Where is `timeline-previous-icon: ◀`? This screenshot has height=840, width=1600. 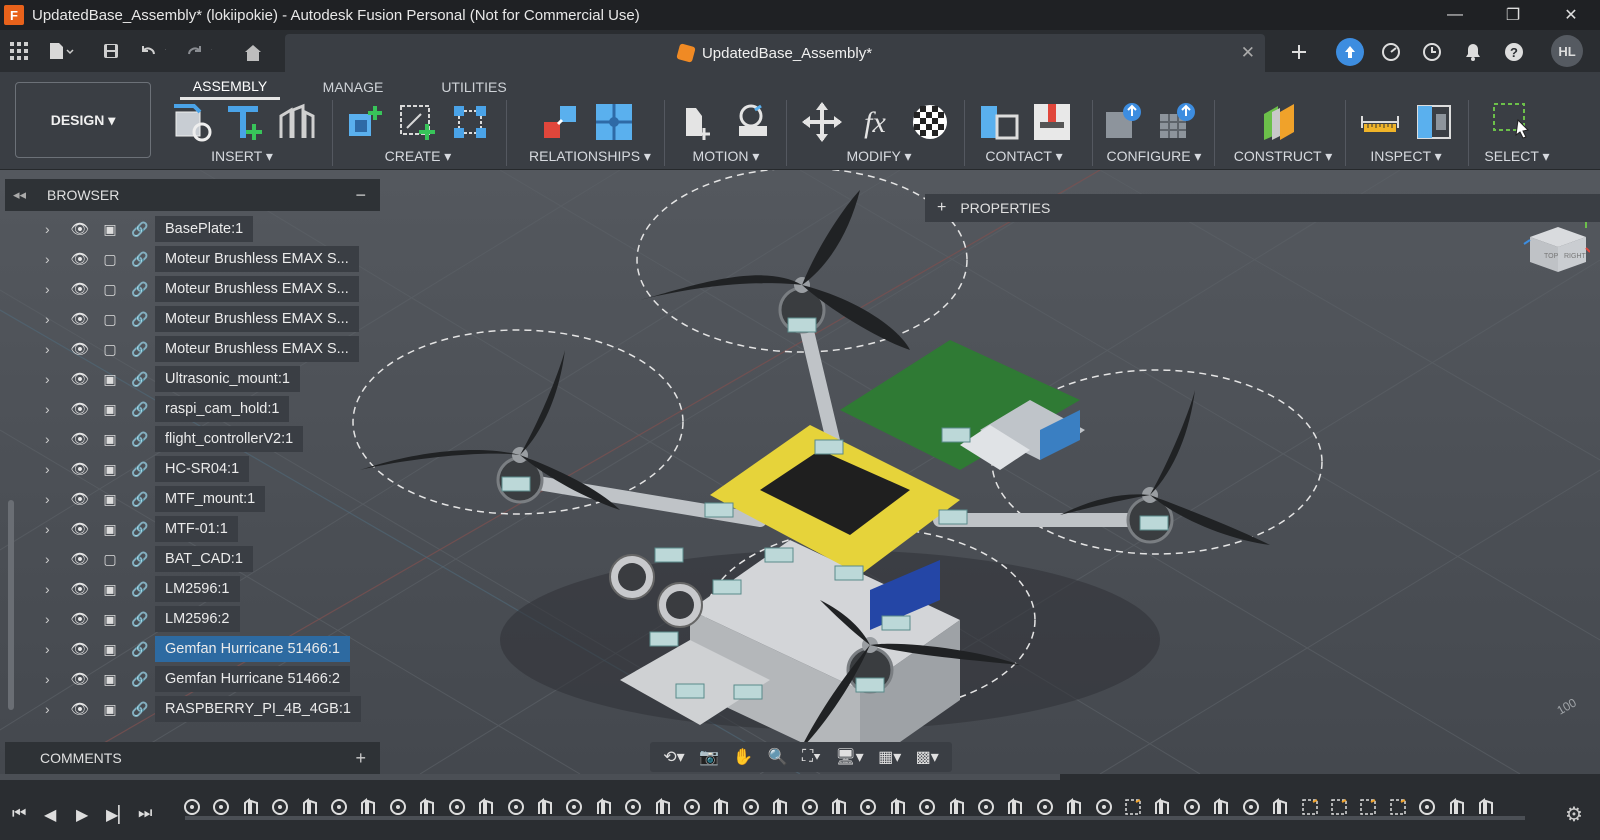
timeline-previous-icon: ◀ is located at coordinates (50, 815).